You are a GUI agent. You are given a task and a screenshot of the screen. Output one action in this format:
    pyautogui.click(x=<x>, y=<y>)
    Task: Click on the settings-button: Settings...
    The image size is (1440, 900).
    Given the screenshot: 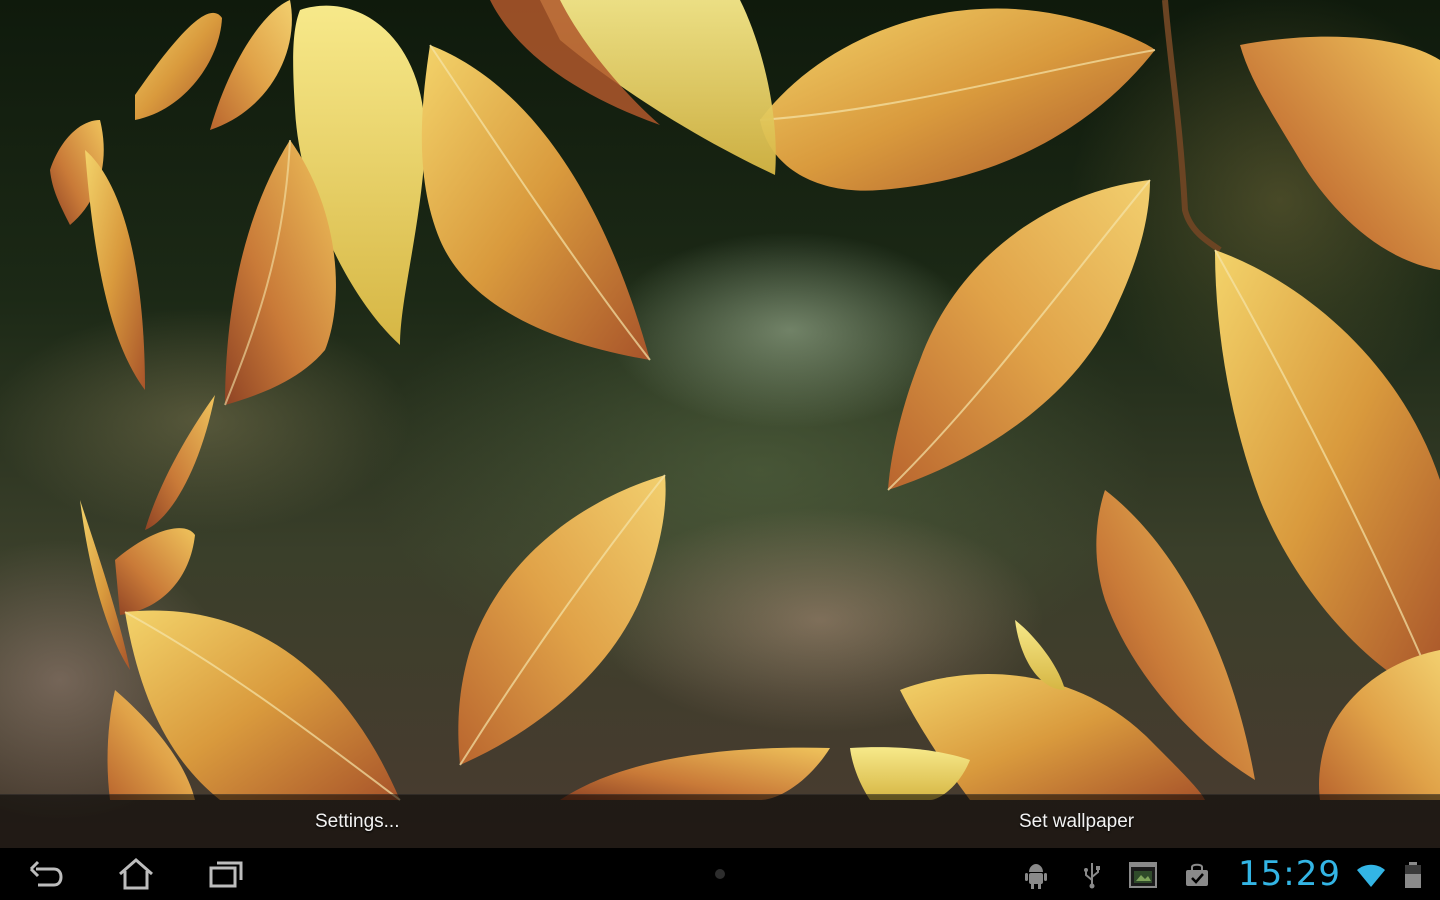 What is the action you would take?
    pyautogui.click(x=357, y=822)
    